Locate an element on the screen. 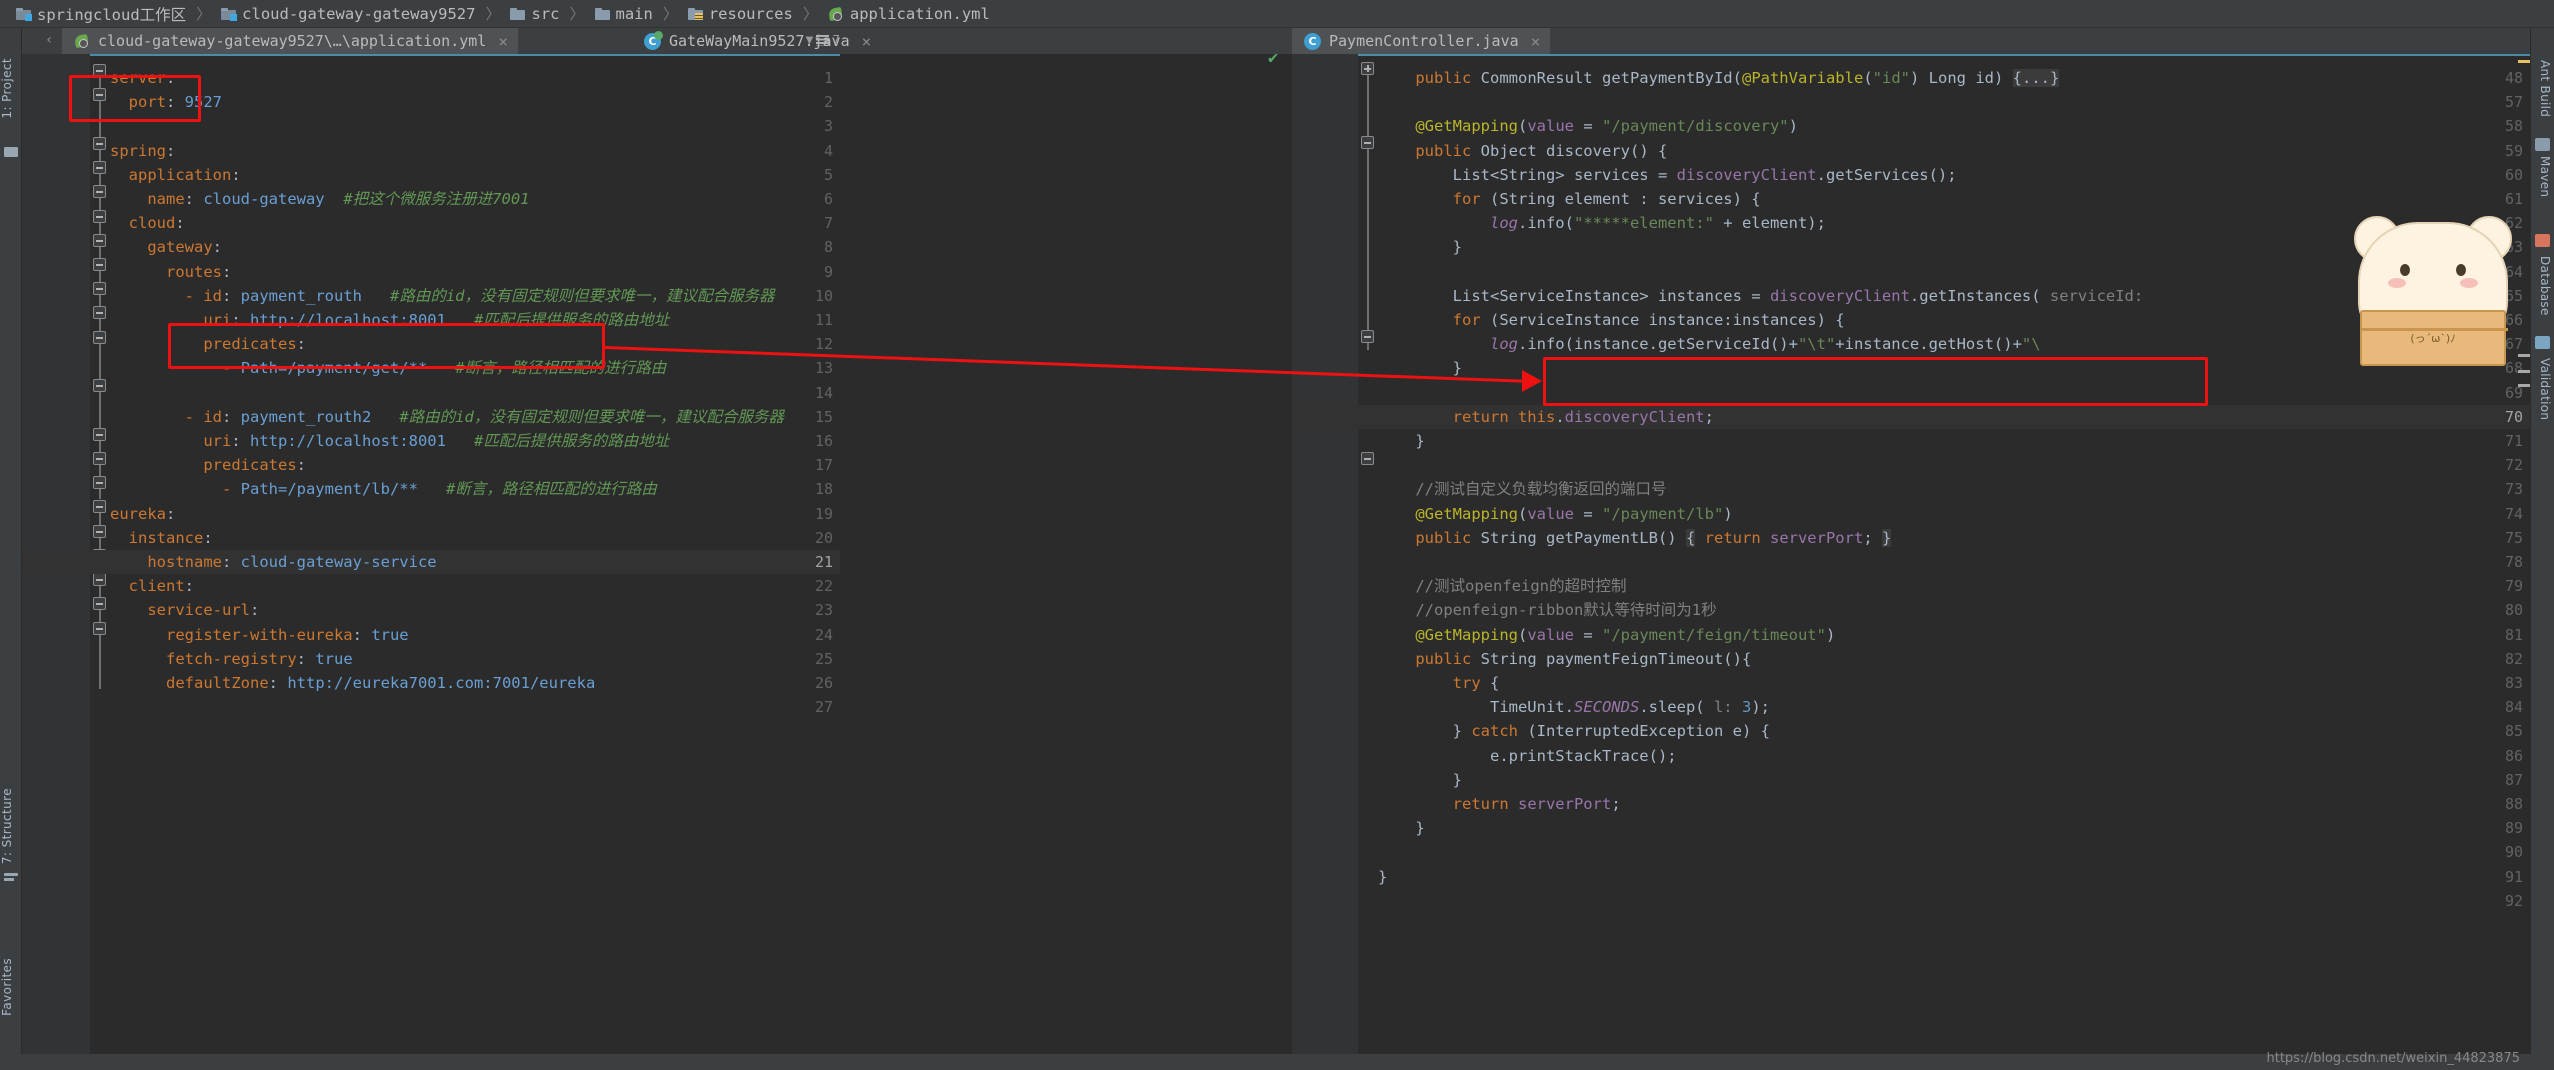 This screenshot has width=2554, height=1070. gutter-java is located at coordinates (1325, 562).